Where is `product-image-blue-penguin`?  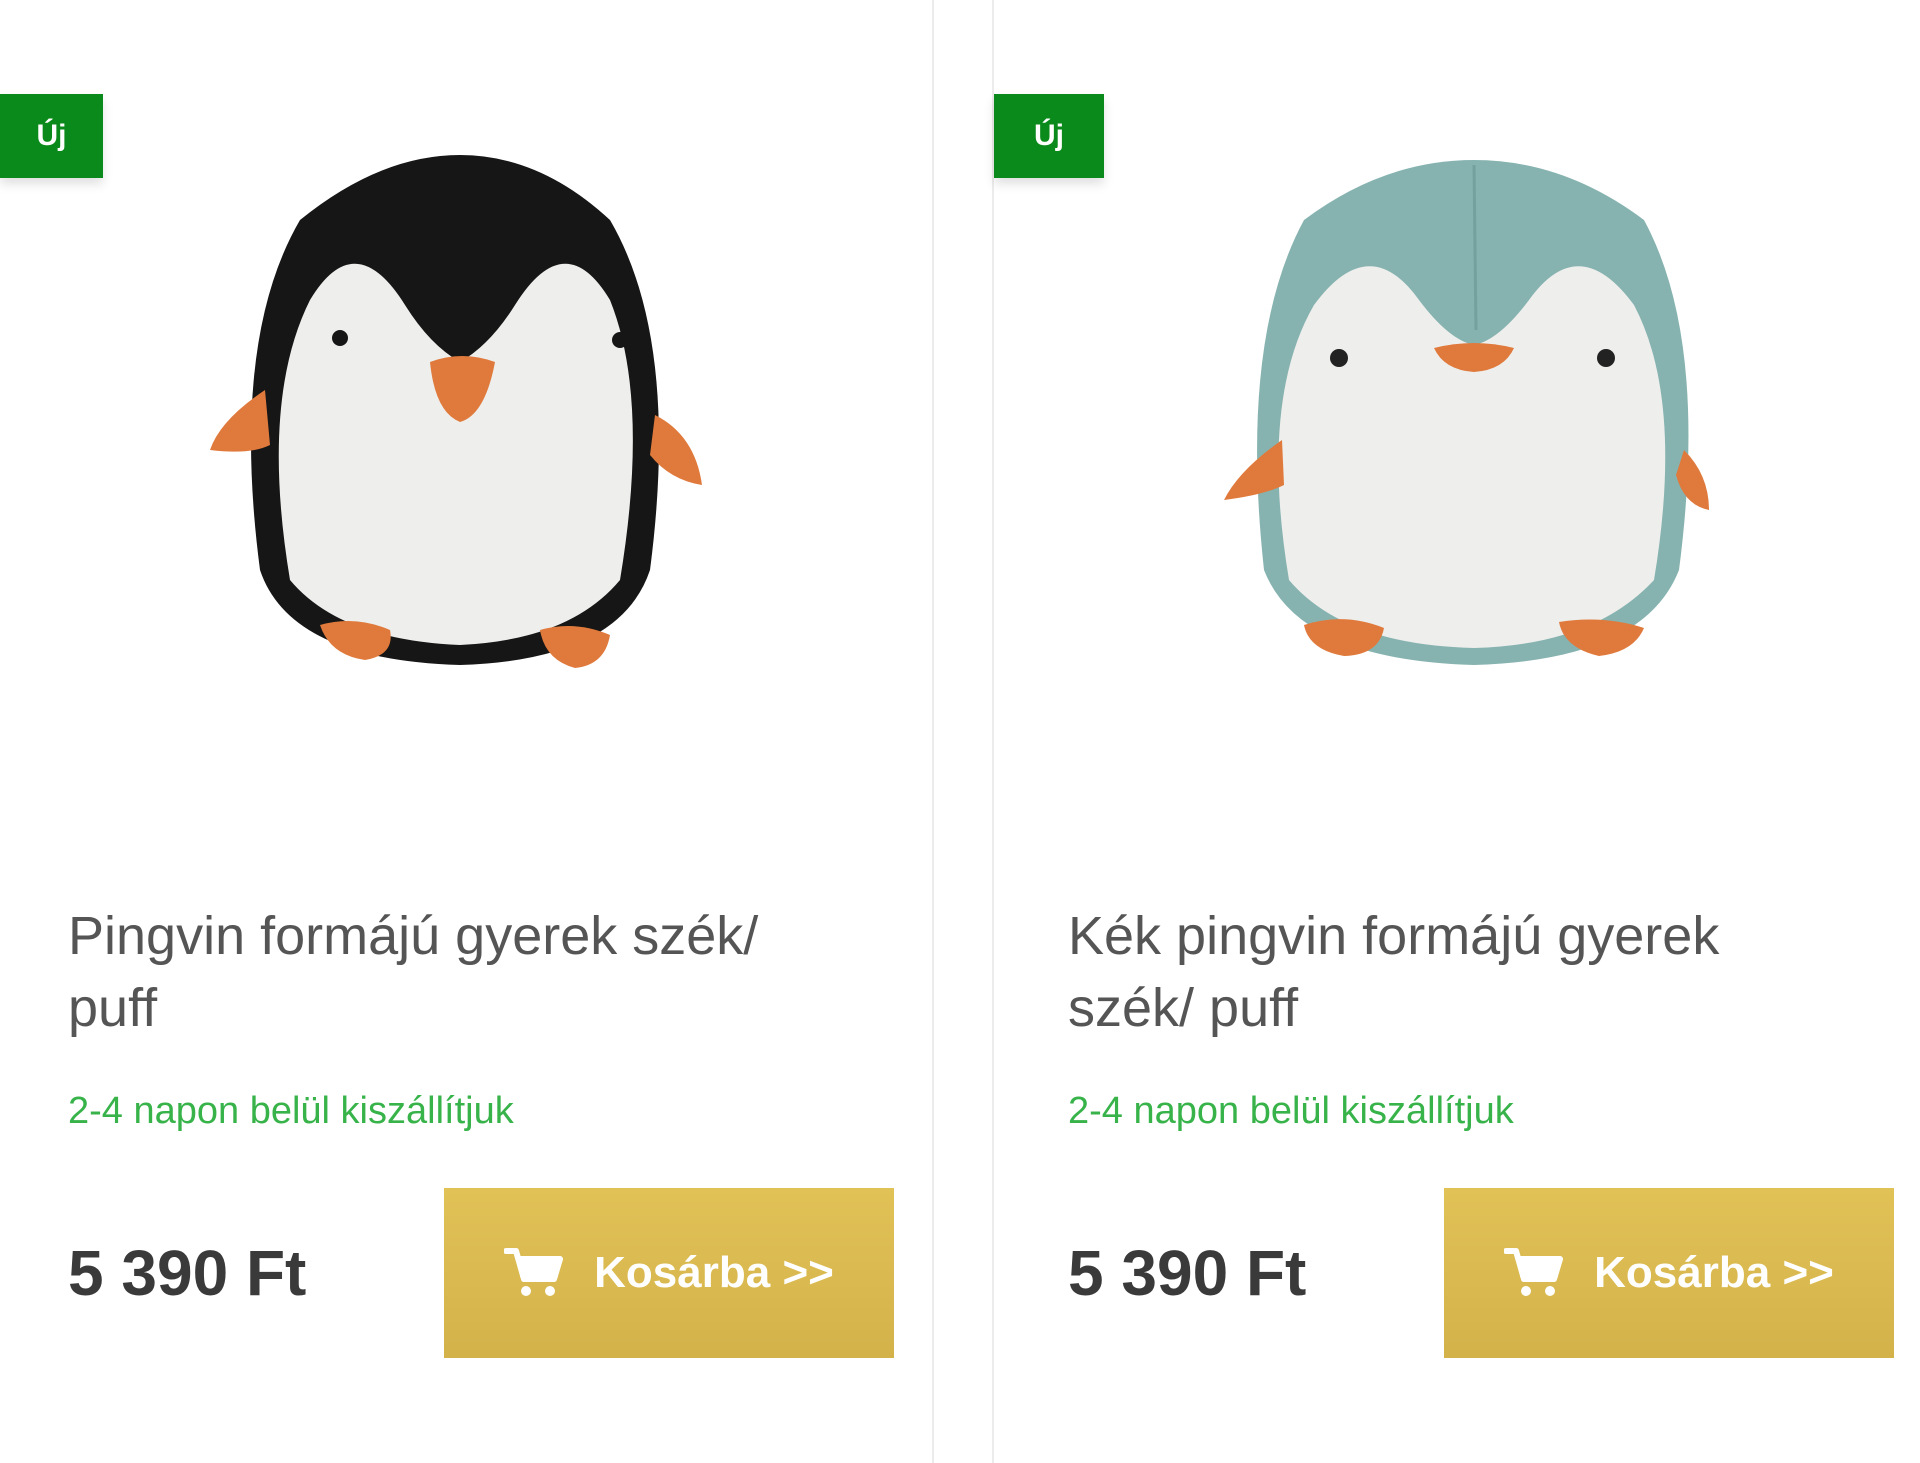 product-image-blue-penguin is located at coordinates (1474, 420).